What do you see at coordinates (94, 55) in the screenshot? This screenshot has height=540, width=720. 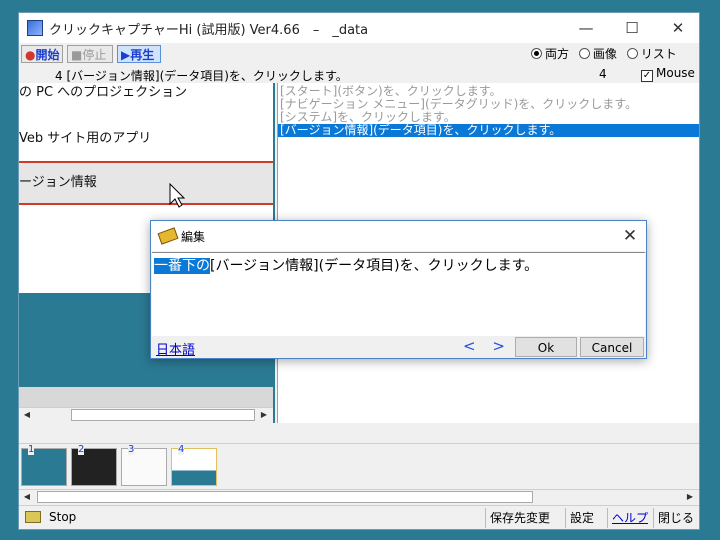 I see `stop-label: 停止` at bounding box center [94, 55].